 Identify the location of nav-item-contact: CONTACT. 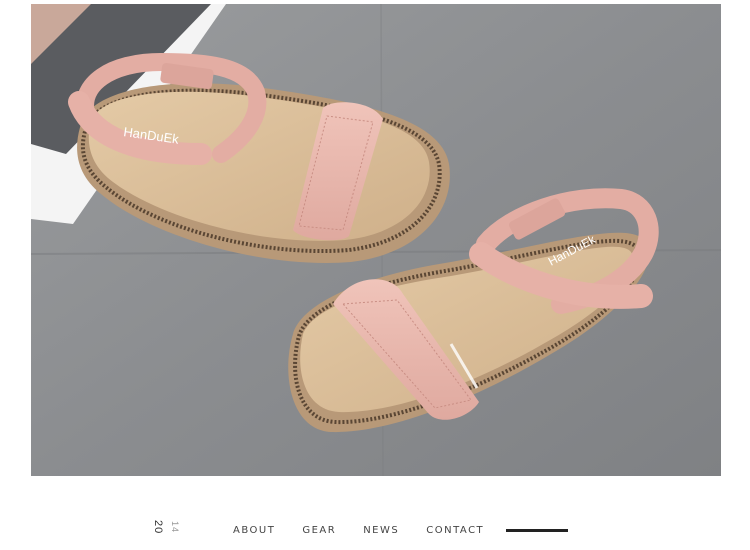
(455, 530).